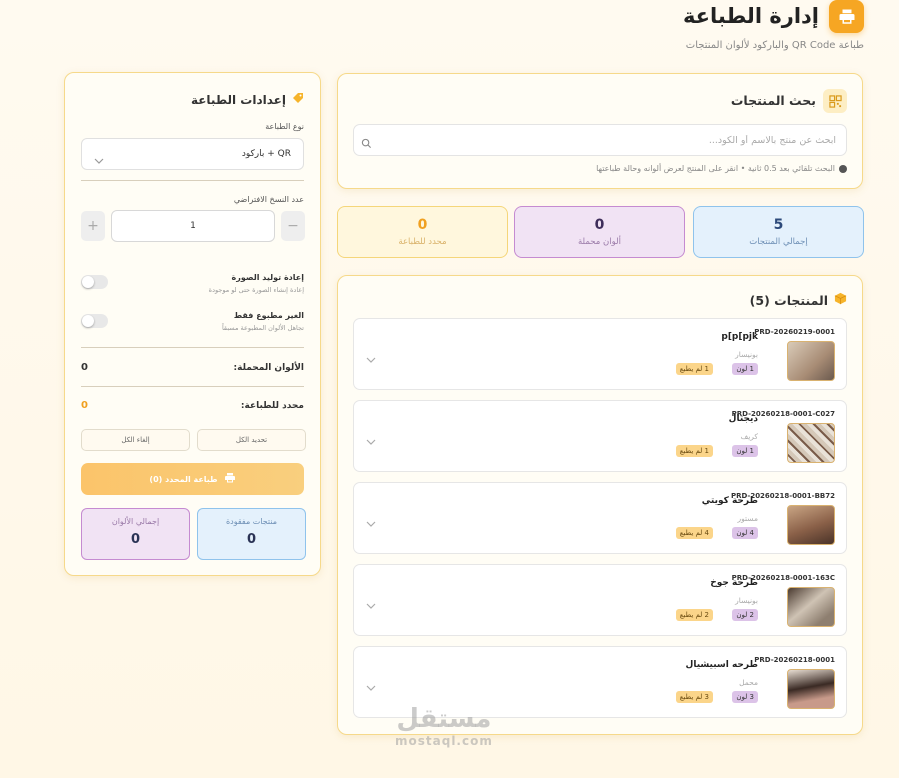  I want to click on colors-badge: 4 لون, so click(745, 533).